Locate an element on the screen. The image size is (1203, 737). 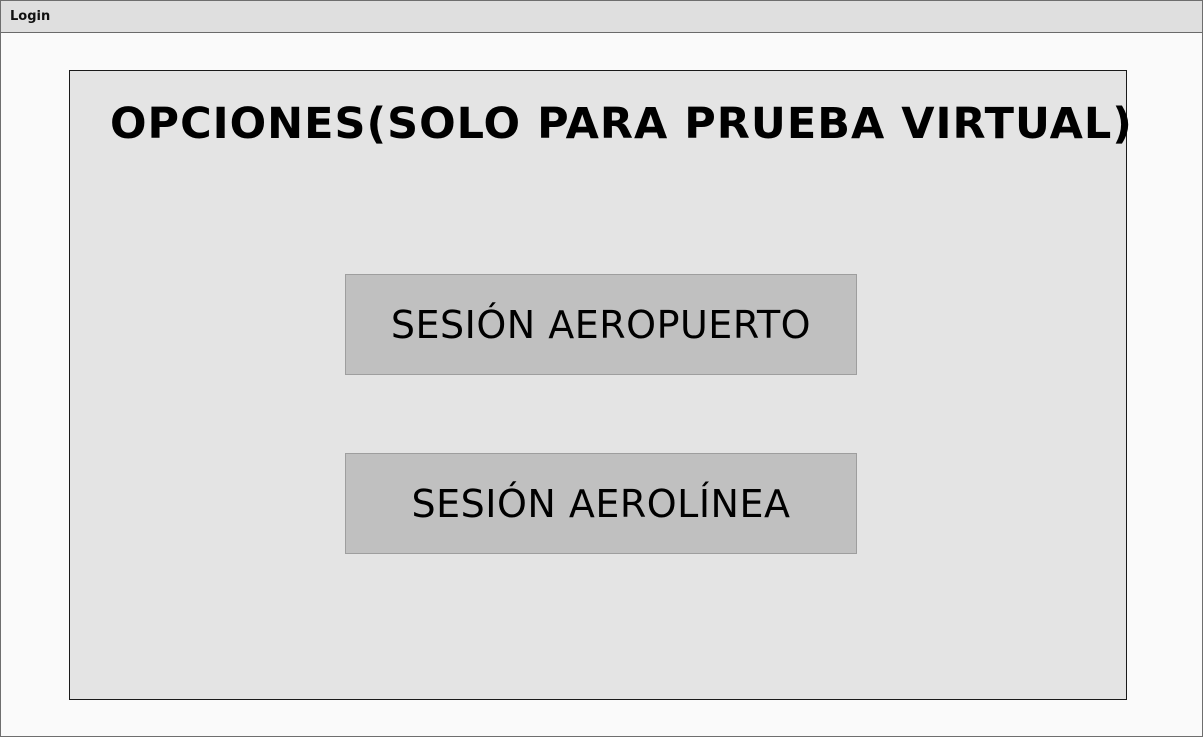
window-title: Login is located at coordinates (30, 16).